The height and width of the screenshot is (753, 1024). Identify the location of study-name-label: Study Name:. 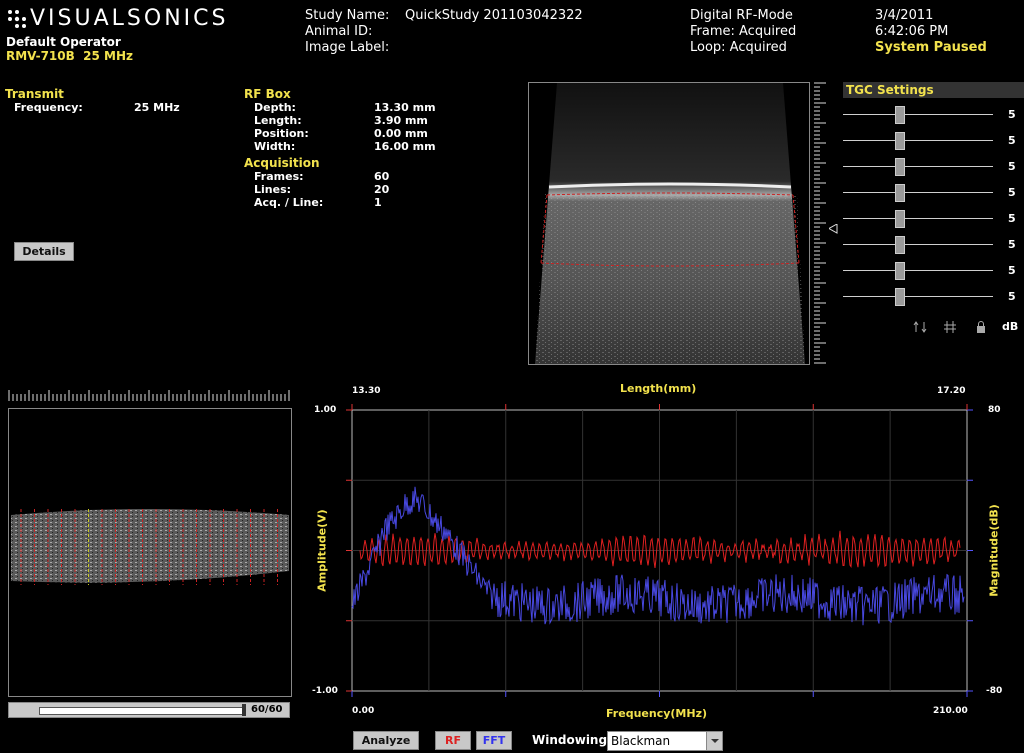
(347, 15).